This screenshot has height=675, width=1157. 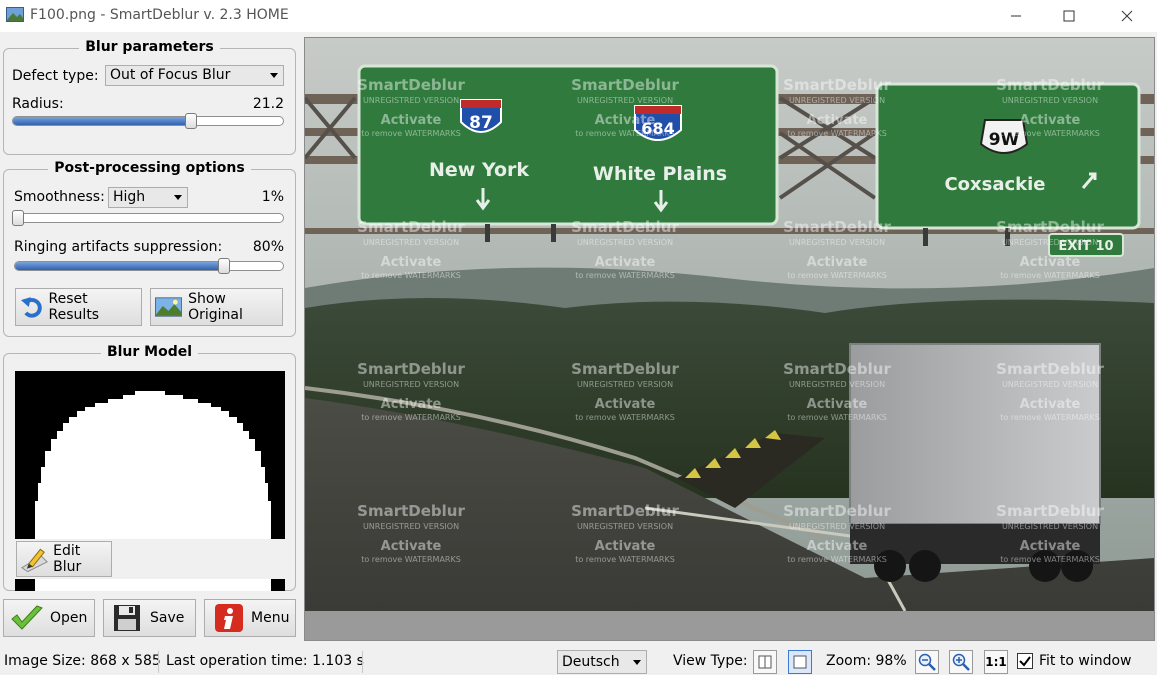 What do you see at coordinates (59, 197) in the screenshot?
I see `smoothness-label: Smoothness:` at bounding box center [59, 197].